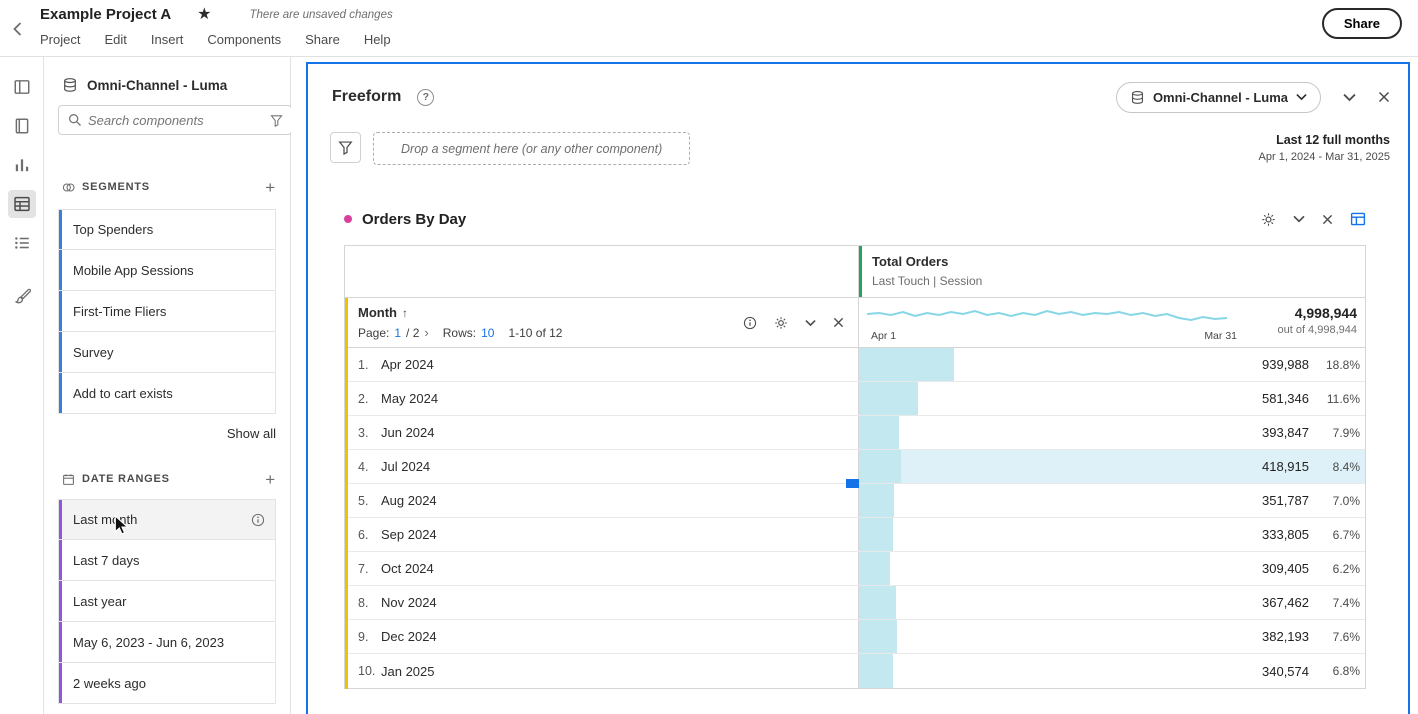 This screenshot has height=714, width=1418. What do you see at coordinates (167, 39) in the screenshot?
I see `menu-insert: Insert` at bounding box center [167, 39].